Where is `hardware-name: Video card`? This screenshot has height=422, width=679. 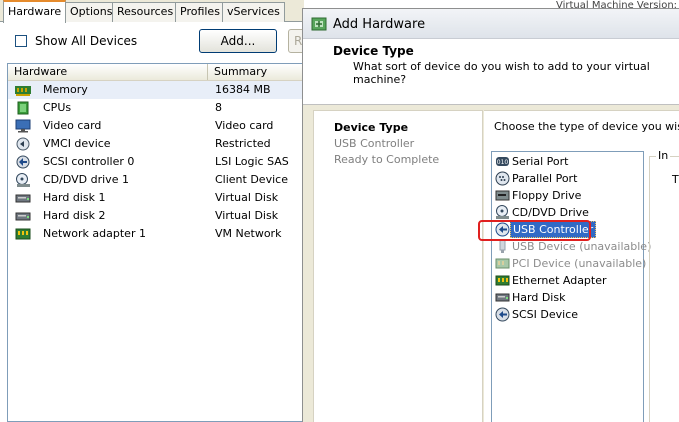 hardware-name: Video card is located at coordinates (72, 125).